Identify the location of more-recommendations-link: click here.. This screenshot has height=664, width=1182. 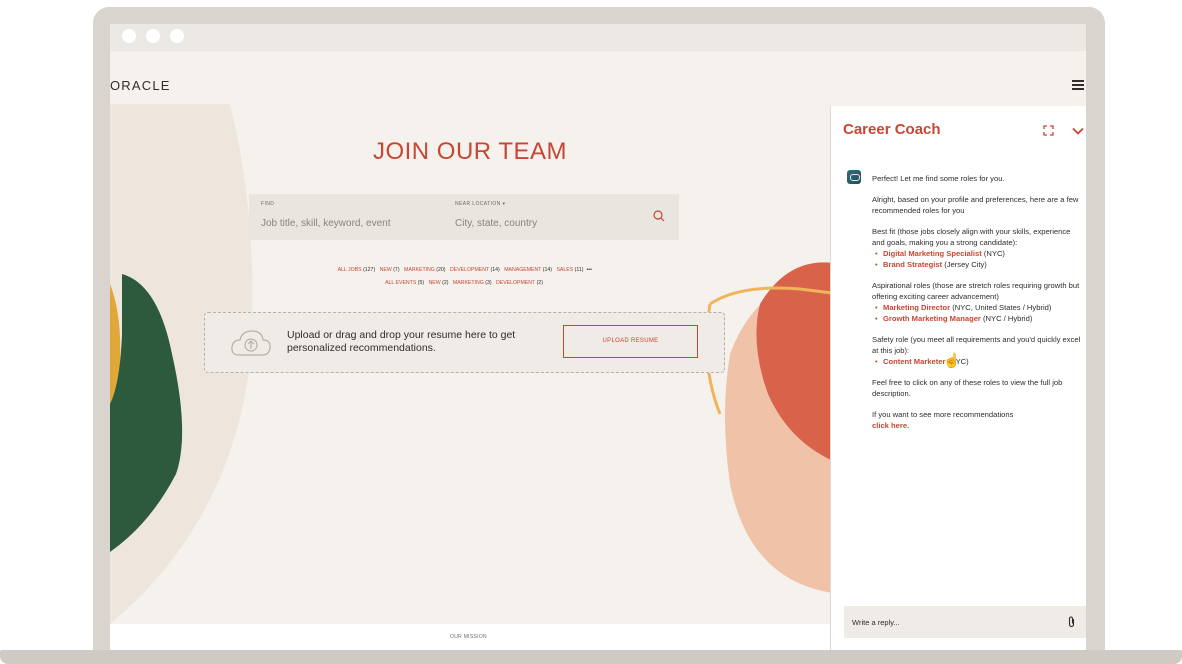
(977, 425).